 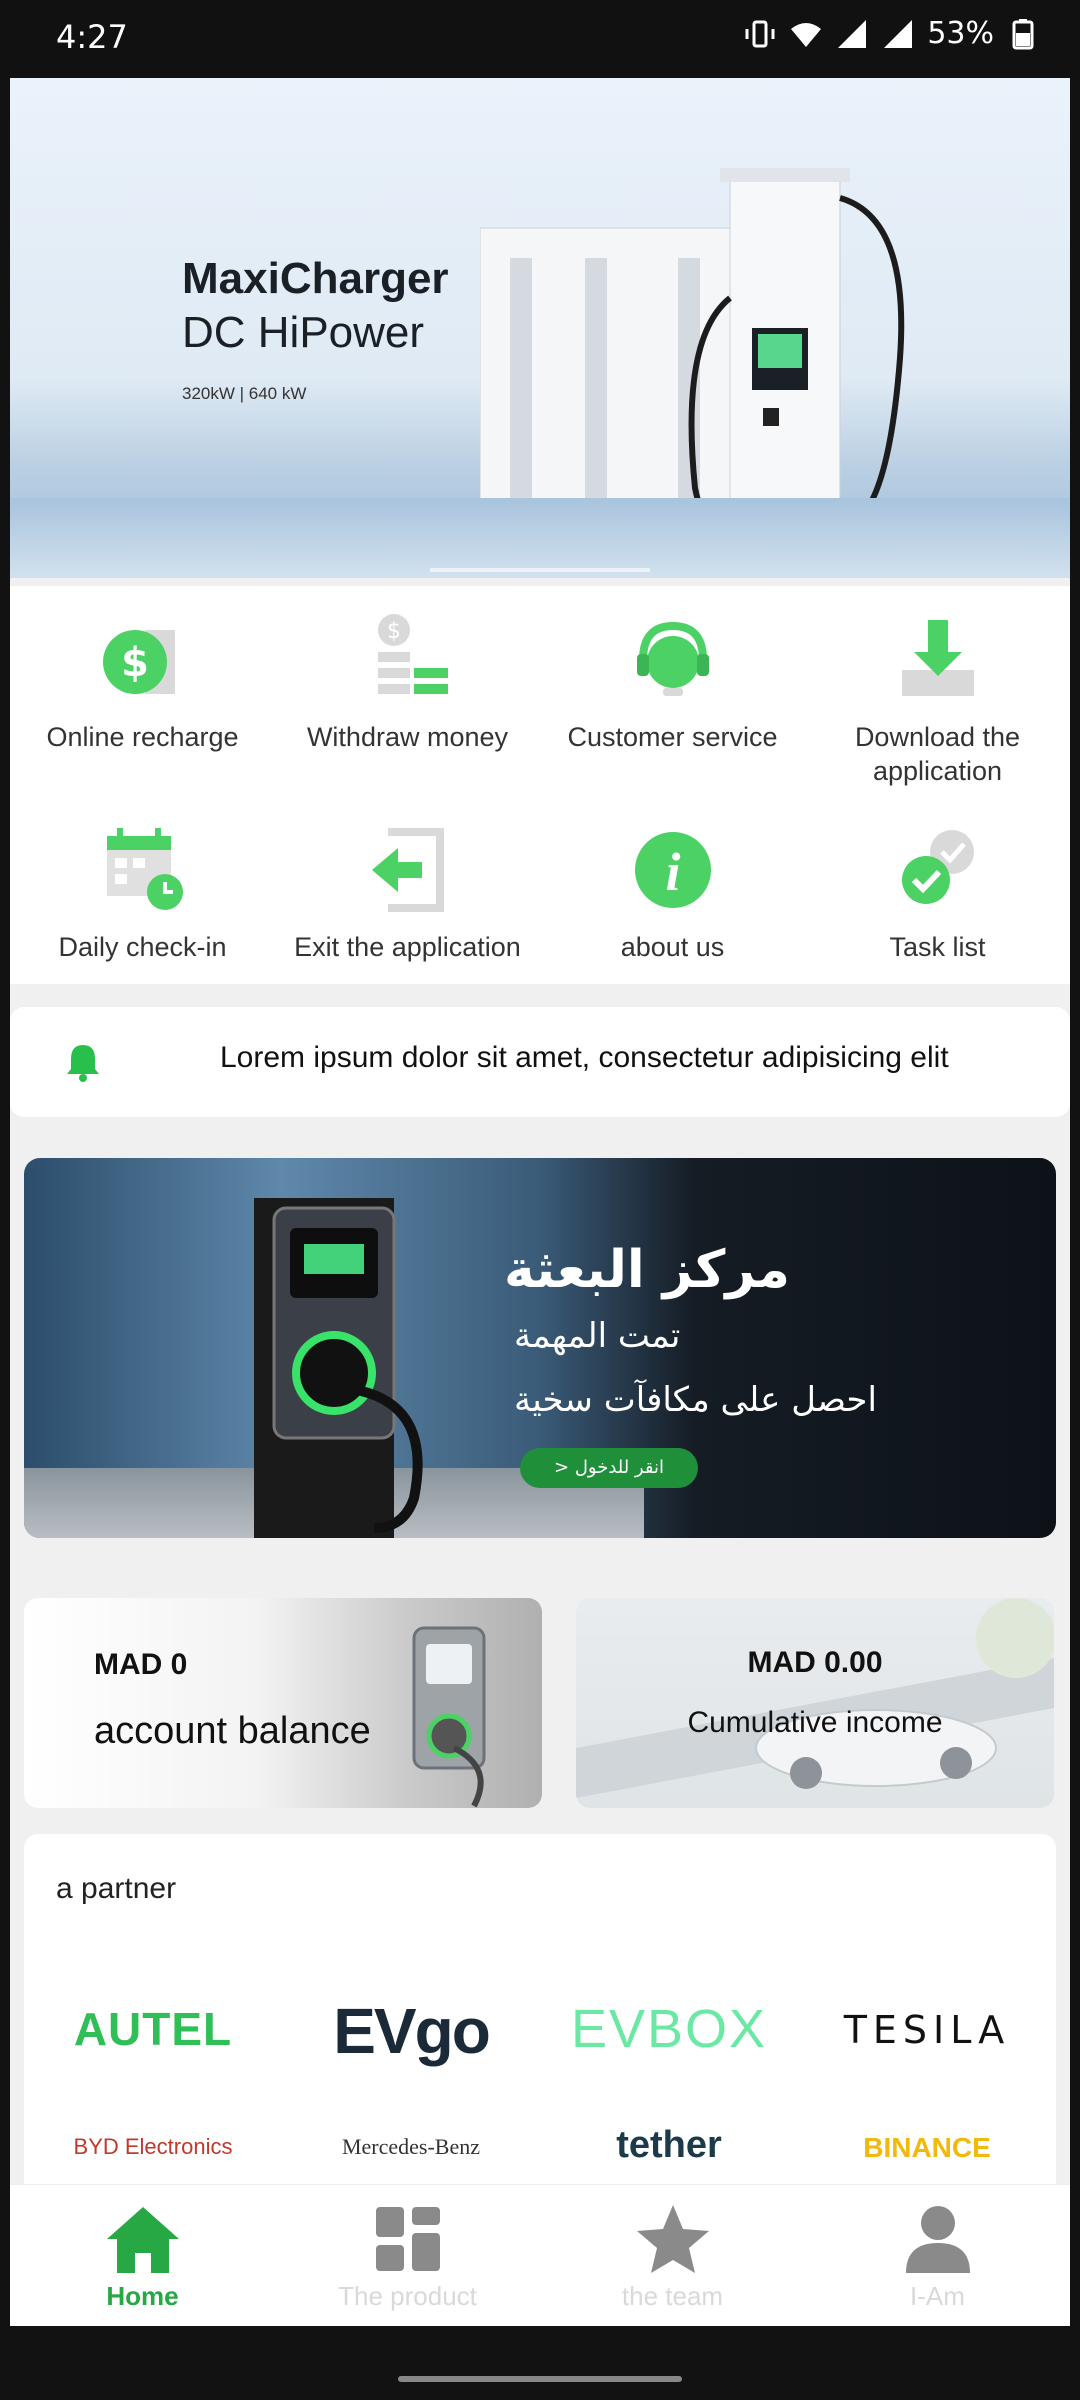 I want to click on vibrate-icon, so click(x=760, y=33).